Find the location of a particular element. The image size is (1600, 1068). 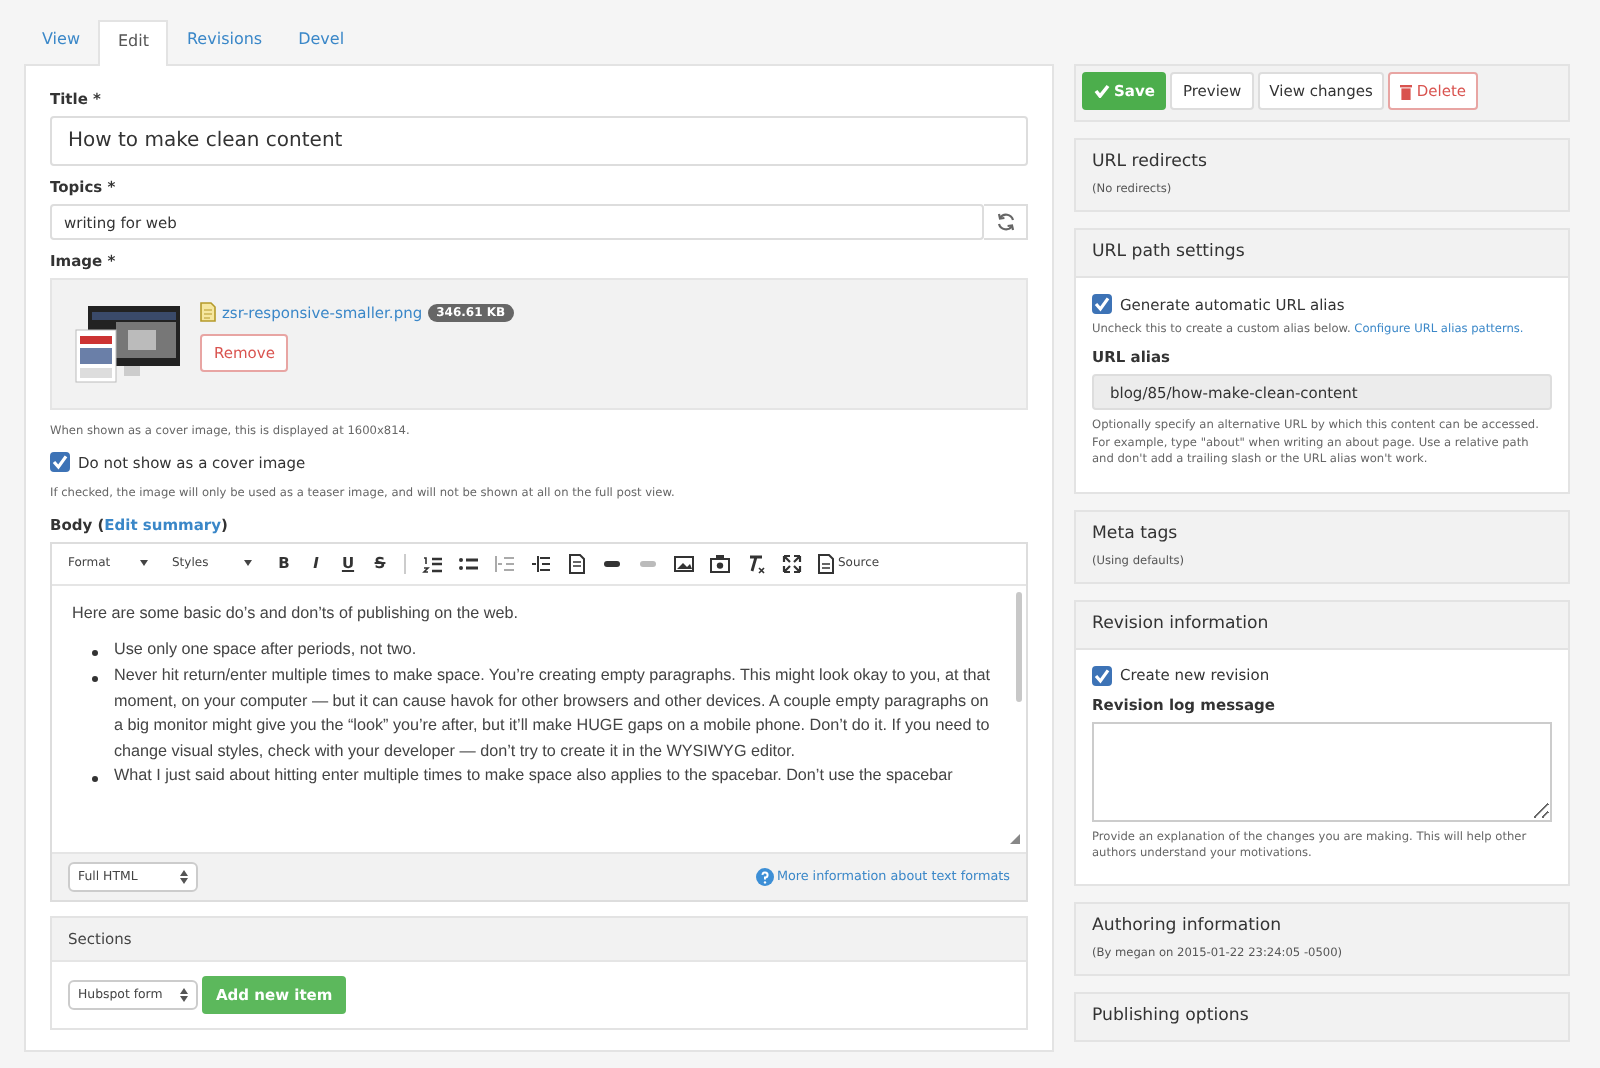

checkmark-icon is located at coordinates (1102, 91).